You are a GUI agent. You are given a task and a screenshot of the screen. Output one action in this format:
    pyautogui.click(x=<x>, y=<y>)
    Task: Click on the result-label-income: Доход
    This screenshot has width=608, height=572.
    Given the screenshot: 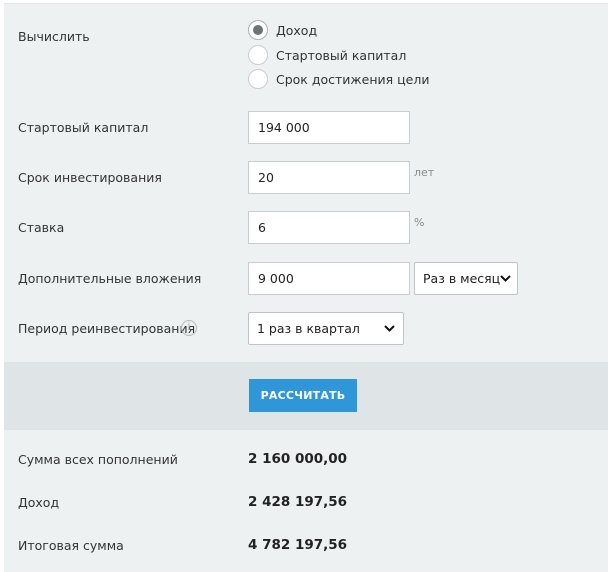 What is the action you would take?
    pyautogui.click(x=39, y=502)
    